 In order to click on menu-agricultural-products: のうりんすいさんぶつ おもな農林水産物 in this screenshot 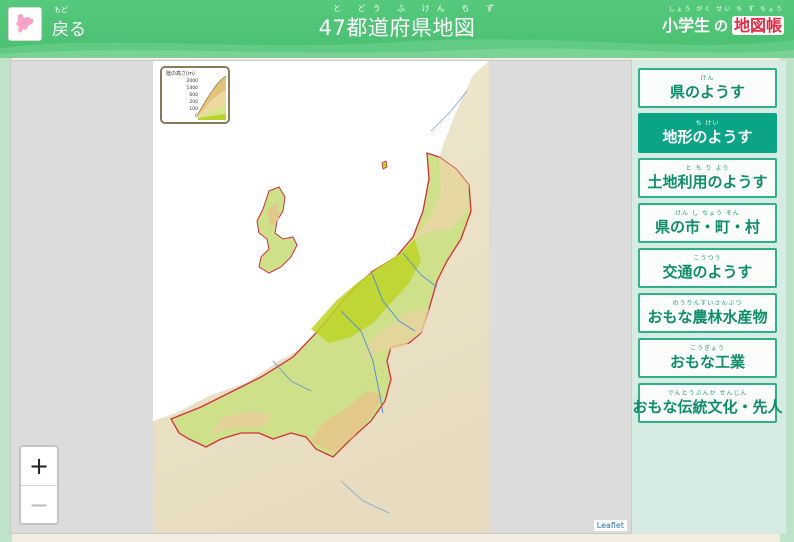, I will do `click(707, 313)`.